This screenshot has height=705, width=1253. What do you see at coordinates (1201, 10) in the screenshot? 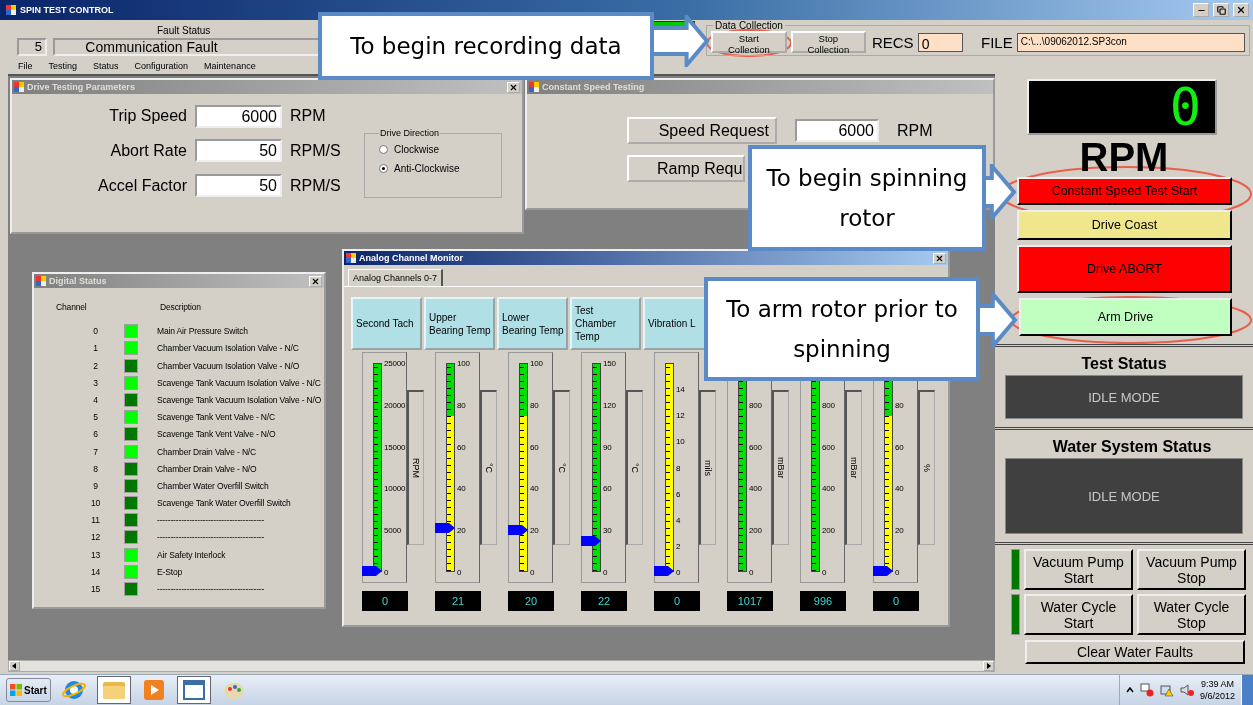
I see `minimize-button` at bounding box center [1201, 10].